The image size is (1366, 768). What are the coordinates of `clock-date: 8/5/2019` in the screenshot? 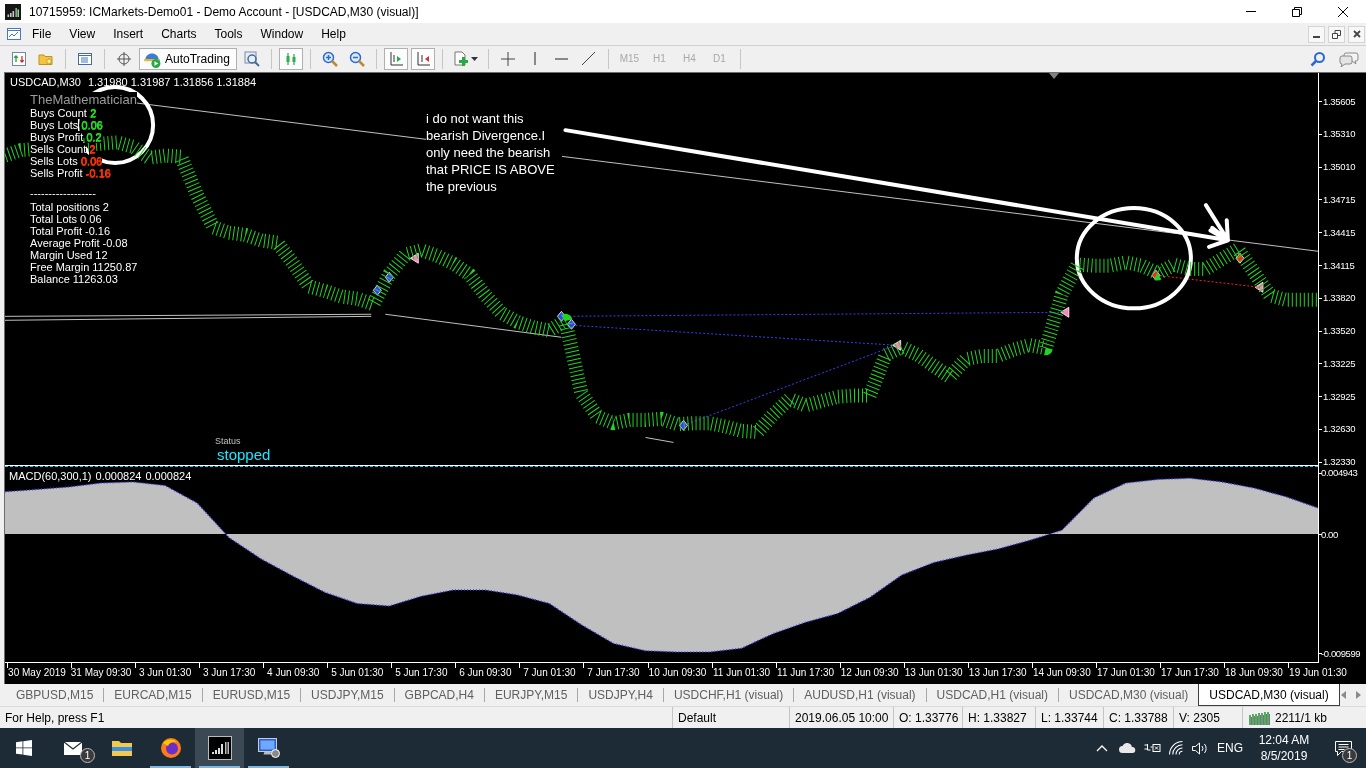 It's located at (1284, 756).